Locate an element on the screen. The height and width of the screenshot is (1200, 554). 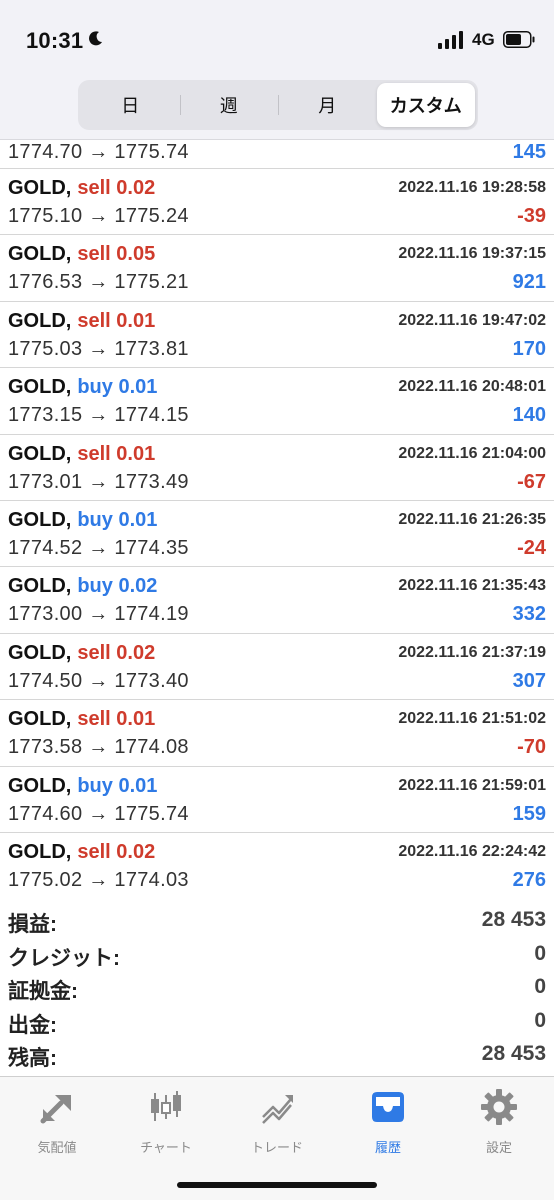
trade-profit: -39 is located at coordinates (531, 216).